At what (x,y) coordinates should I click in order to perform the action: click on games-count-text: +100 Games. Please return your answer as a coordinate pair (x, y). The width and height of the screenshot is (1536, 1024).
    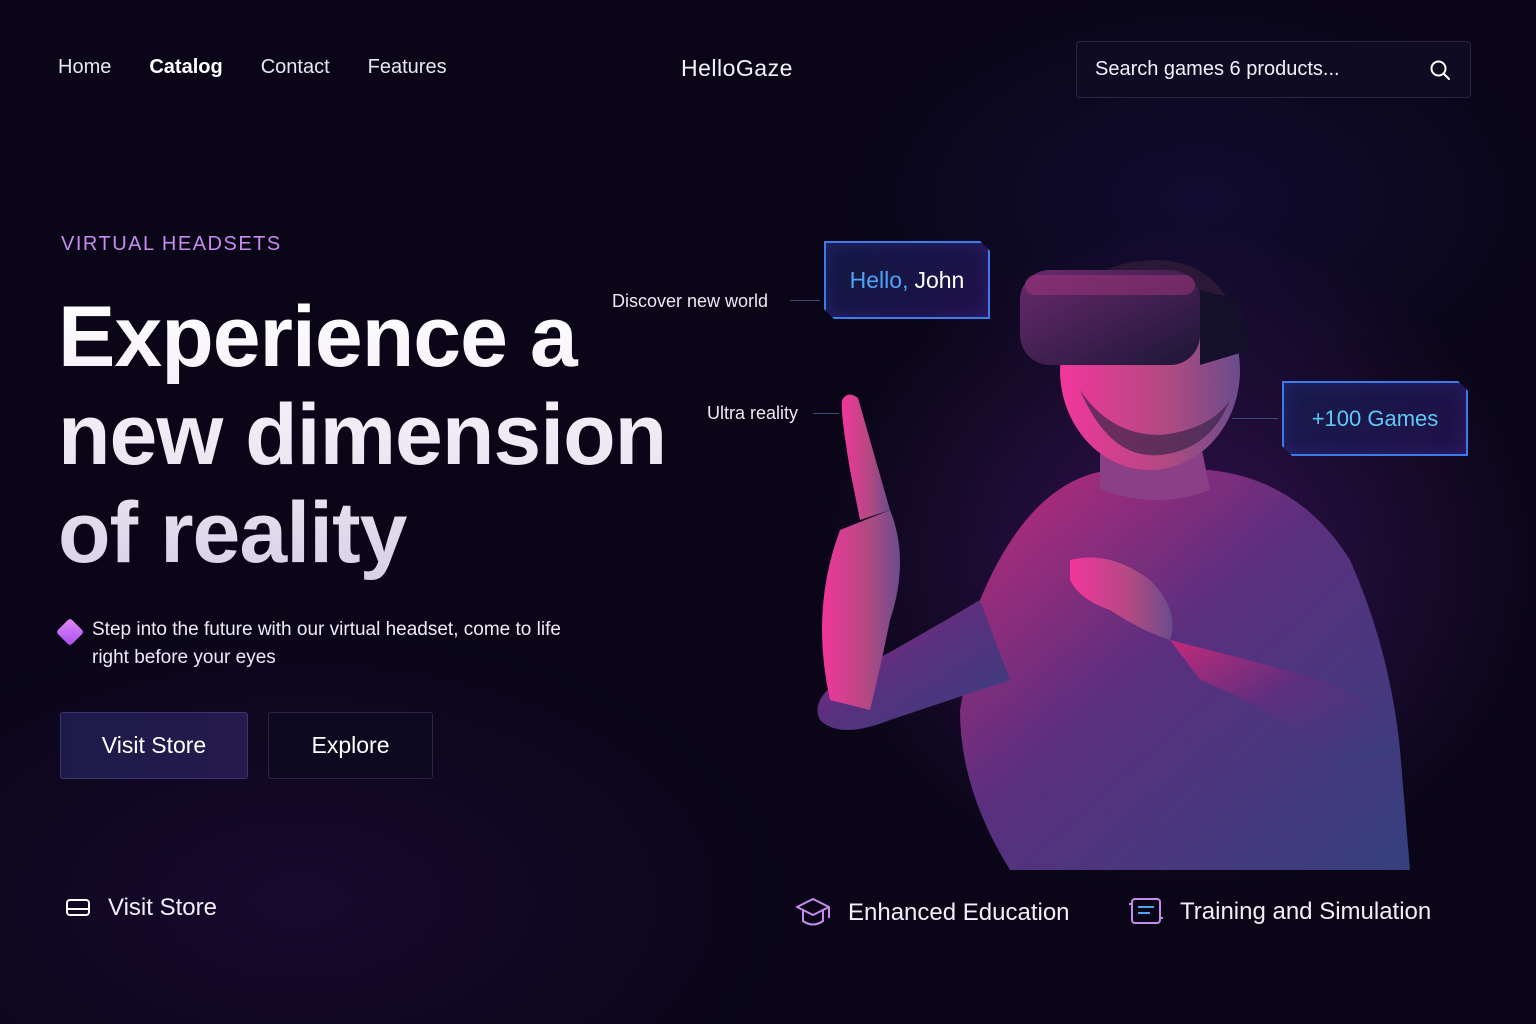
    Looking at the image, I should click on (1375, 418).